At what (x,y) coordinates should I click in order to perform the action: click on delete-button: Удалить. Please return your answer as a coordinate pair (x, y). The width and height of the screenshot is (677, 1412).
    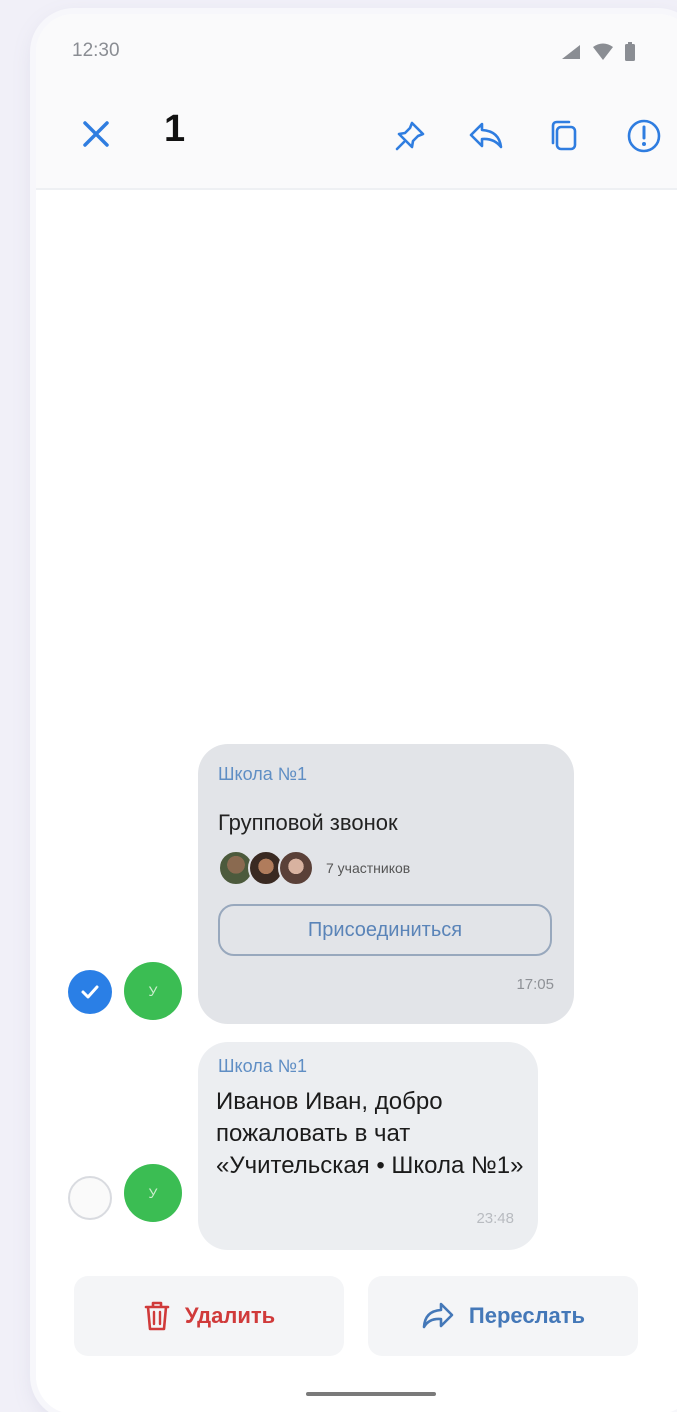
    Looking at the image, I should click on (209, 1316).